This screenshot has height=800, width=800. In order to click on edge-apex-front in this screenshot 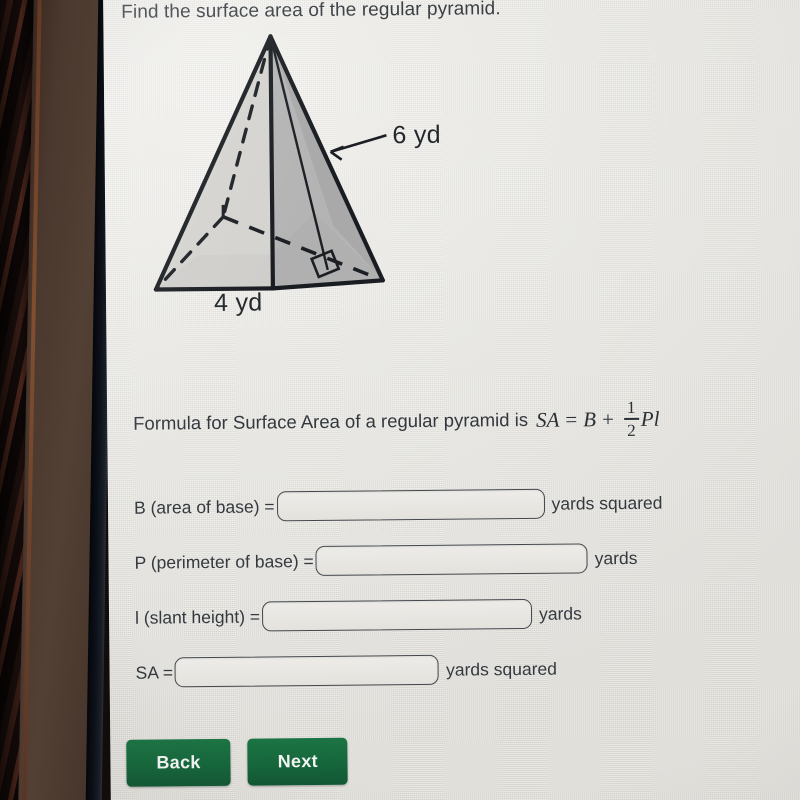, I will do `click(272, 162)`.